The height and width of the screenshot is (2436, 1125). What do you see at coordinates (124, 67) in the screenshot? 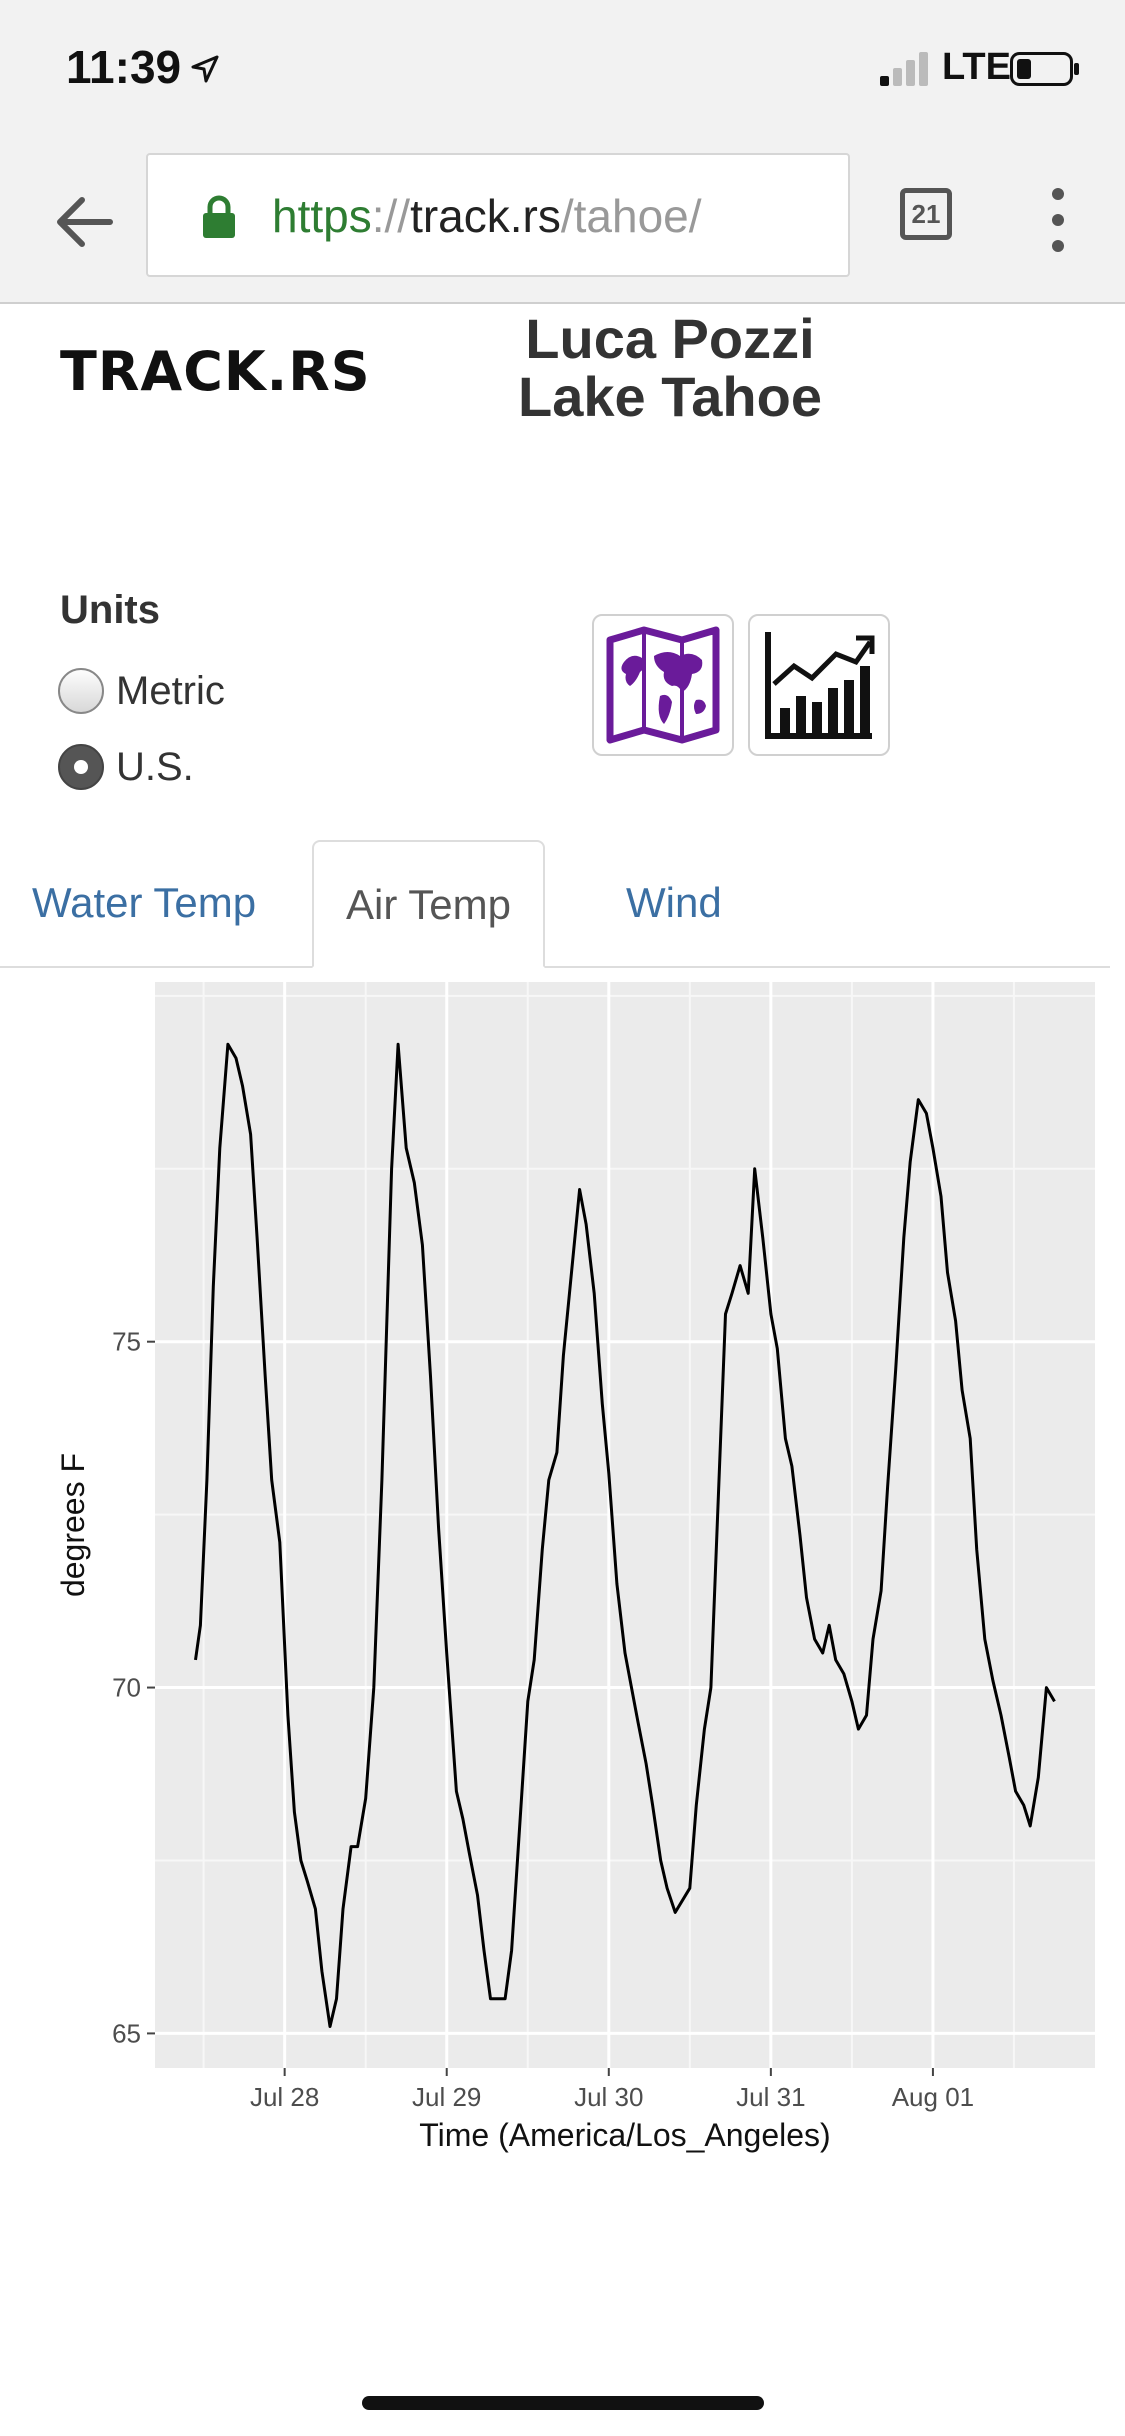
I see `clock: 11:39` at bounding box center [124, 67].